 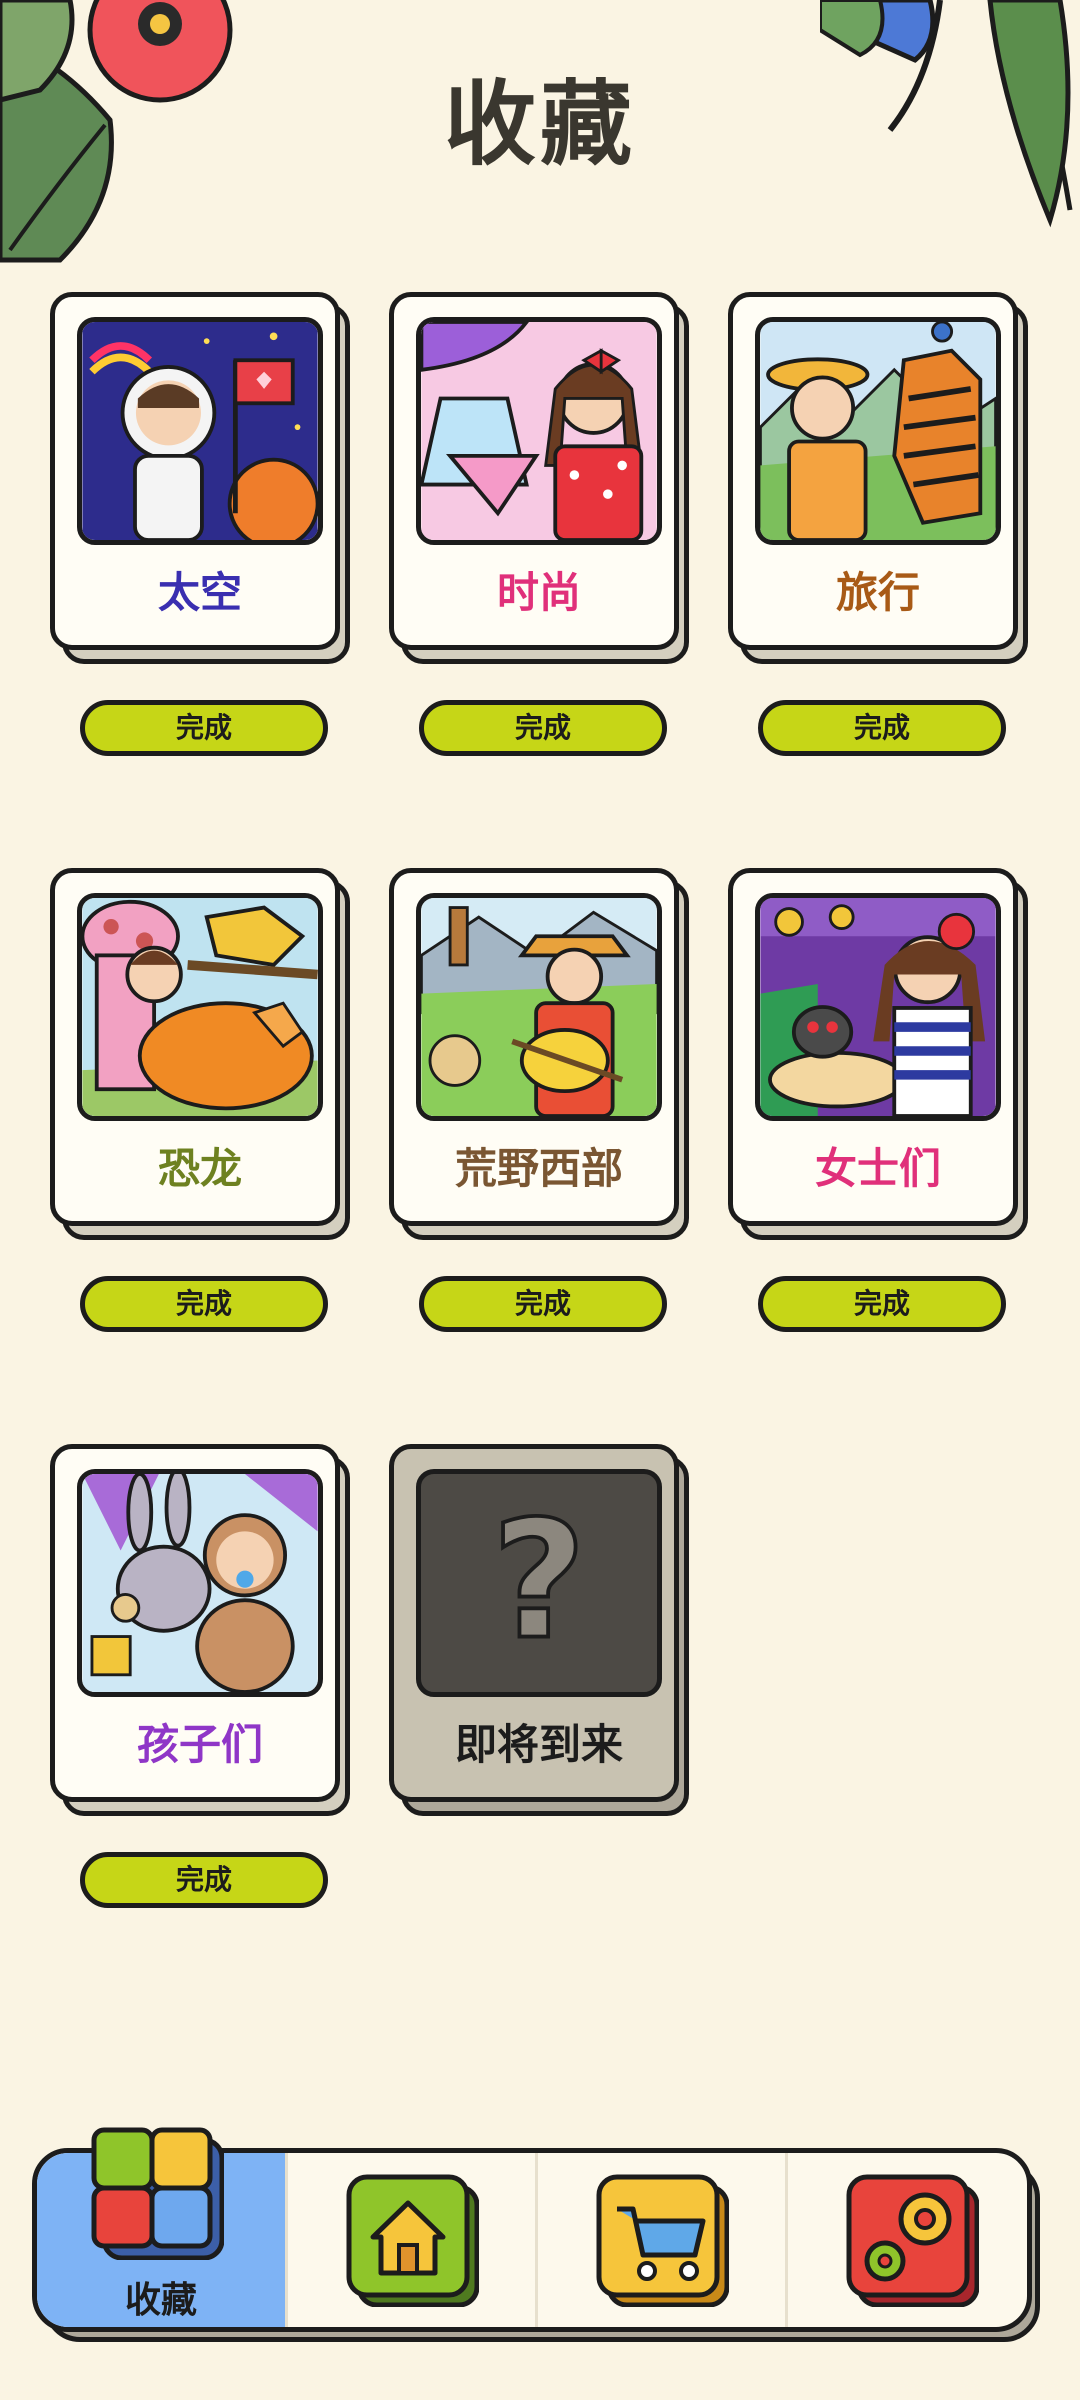 I want to click on gear-icon, so click(x=912, y=2240).